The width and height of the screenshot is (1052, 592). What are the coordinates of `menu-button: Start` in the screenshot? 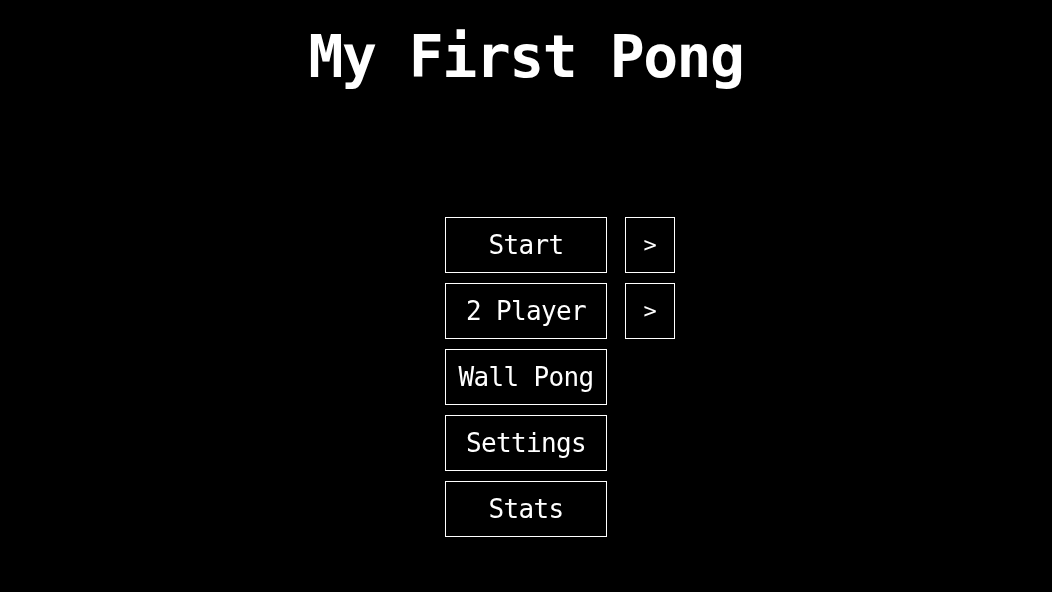 It's located at (526, 245).